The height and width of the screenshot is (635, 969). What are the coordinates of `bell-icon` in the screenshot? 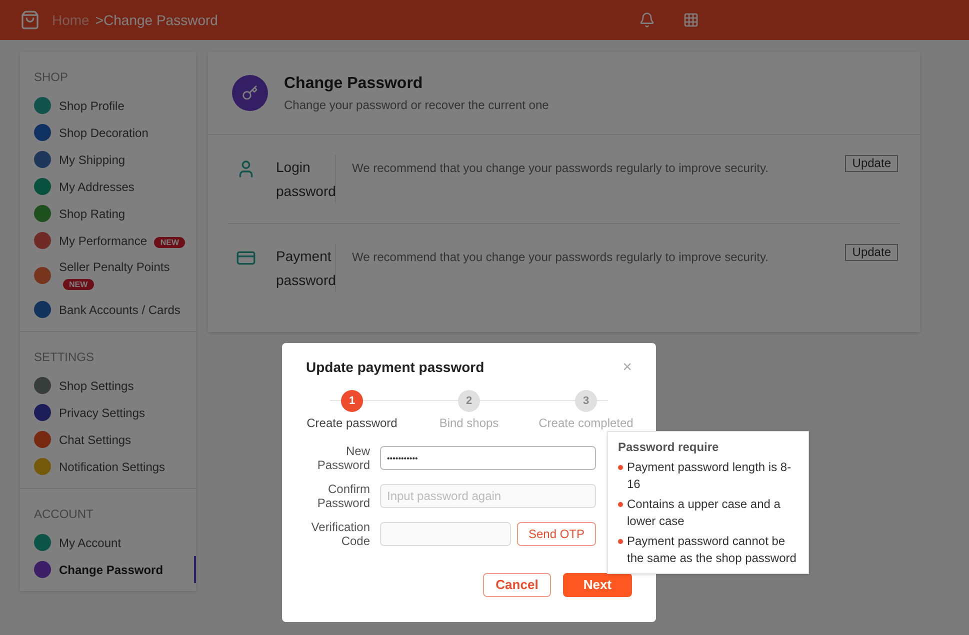 It's located at (647, 20).